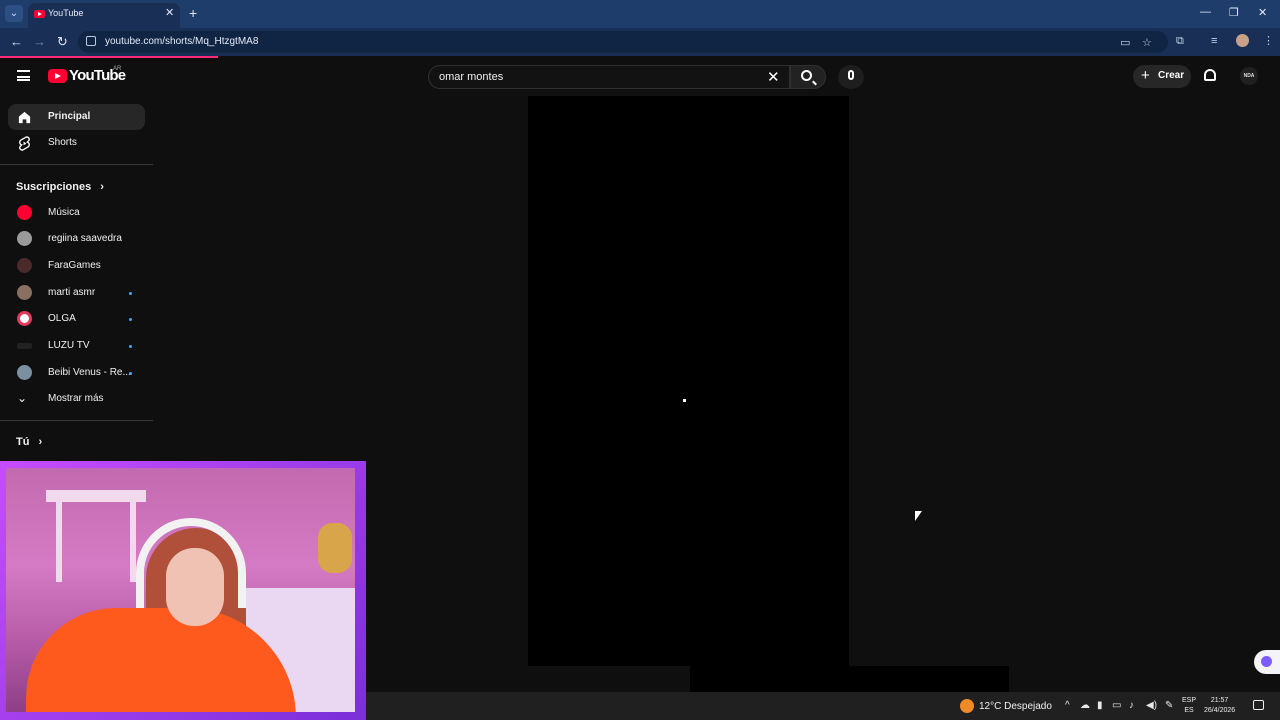 The height and width of the screenshot is (720, 1280). I want to click on speaker-icon: ♪, so click(1131, 705).